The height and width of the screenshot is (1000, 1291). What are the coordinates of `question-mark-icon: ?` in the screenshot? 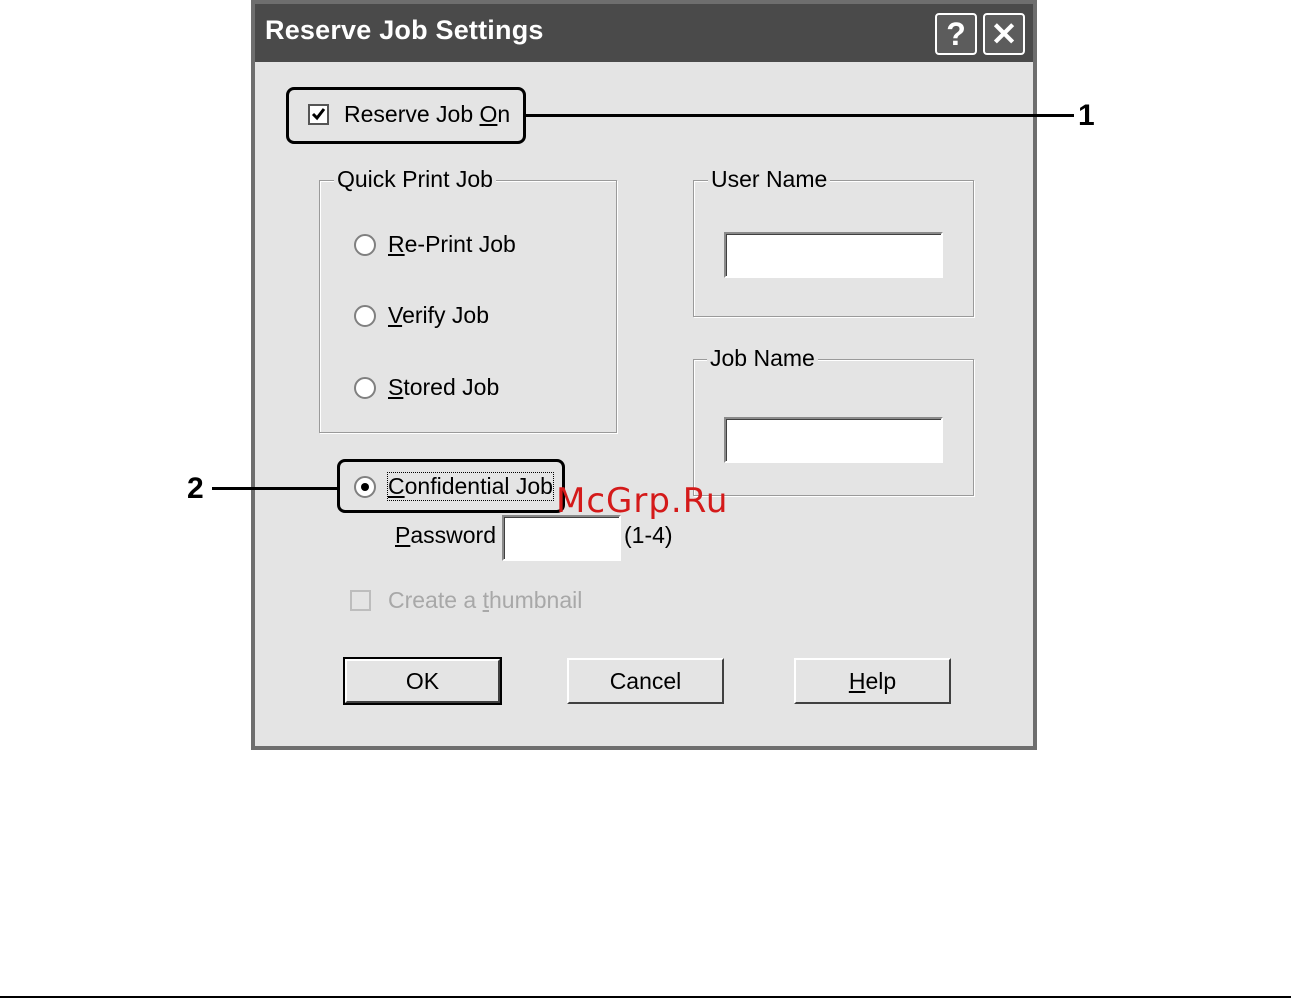 It's located at (956, 33).